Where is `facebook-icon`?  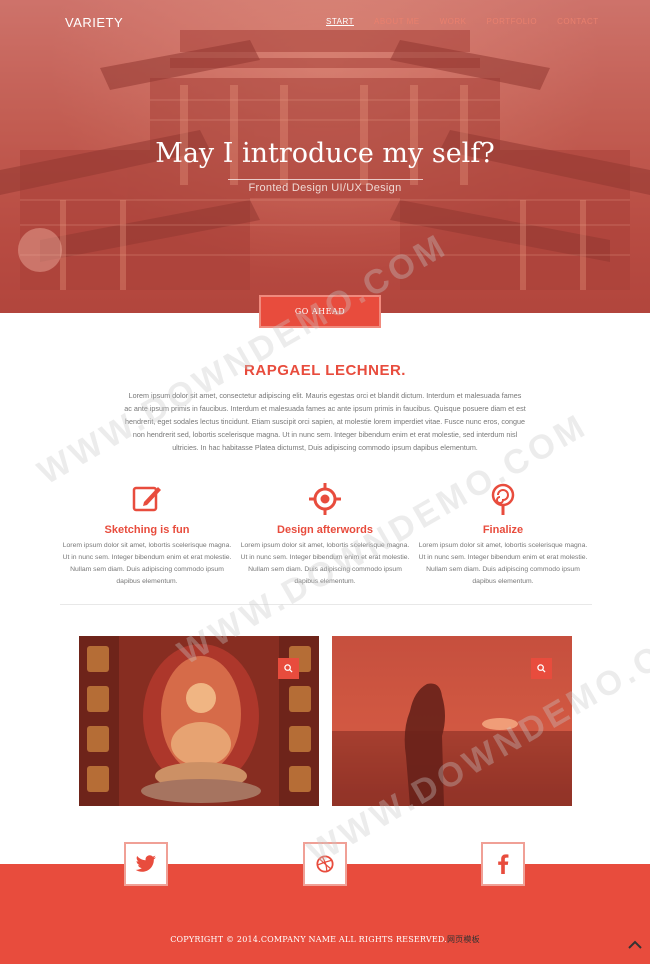 facebook-icon is located at coordinates (503, 864).